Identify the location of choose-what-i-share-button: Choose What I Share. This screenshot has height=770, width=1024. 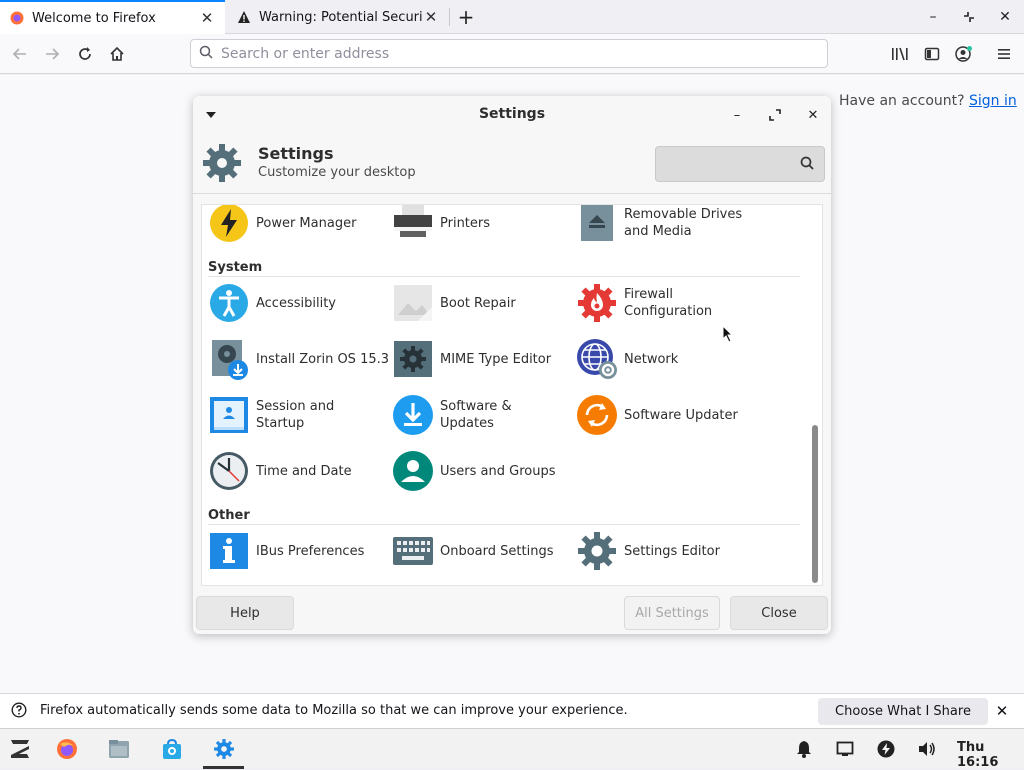
(903, 711).